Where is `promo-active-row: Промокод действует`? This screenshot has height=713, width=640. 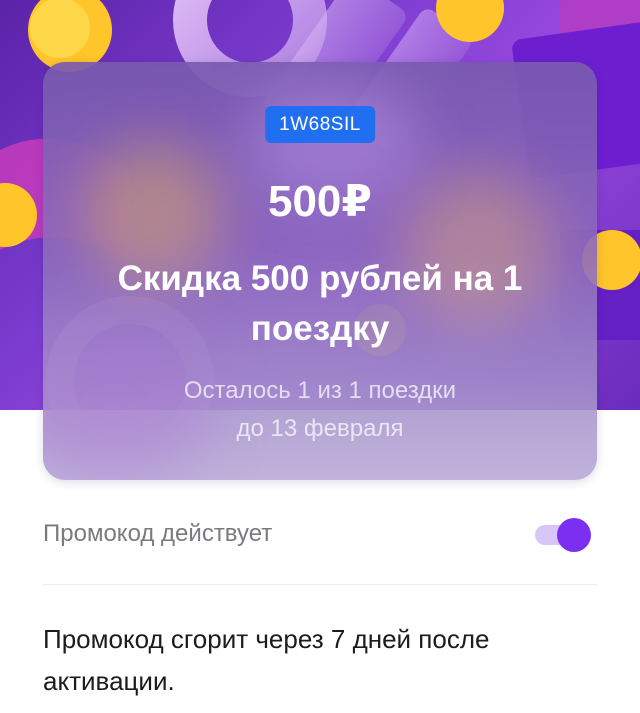 promo-active-row: Промокод действует is located at coordinates (320, 534).